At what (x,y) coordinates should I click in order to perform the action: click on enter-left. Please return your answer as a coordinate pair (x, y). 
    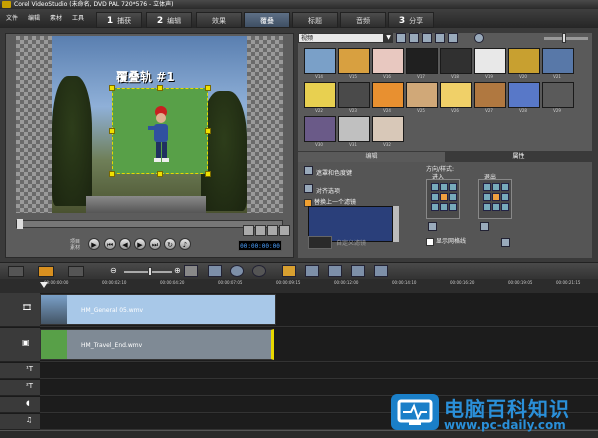
    Looking at the image, I should click on (435, 197).